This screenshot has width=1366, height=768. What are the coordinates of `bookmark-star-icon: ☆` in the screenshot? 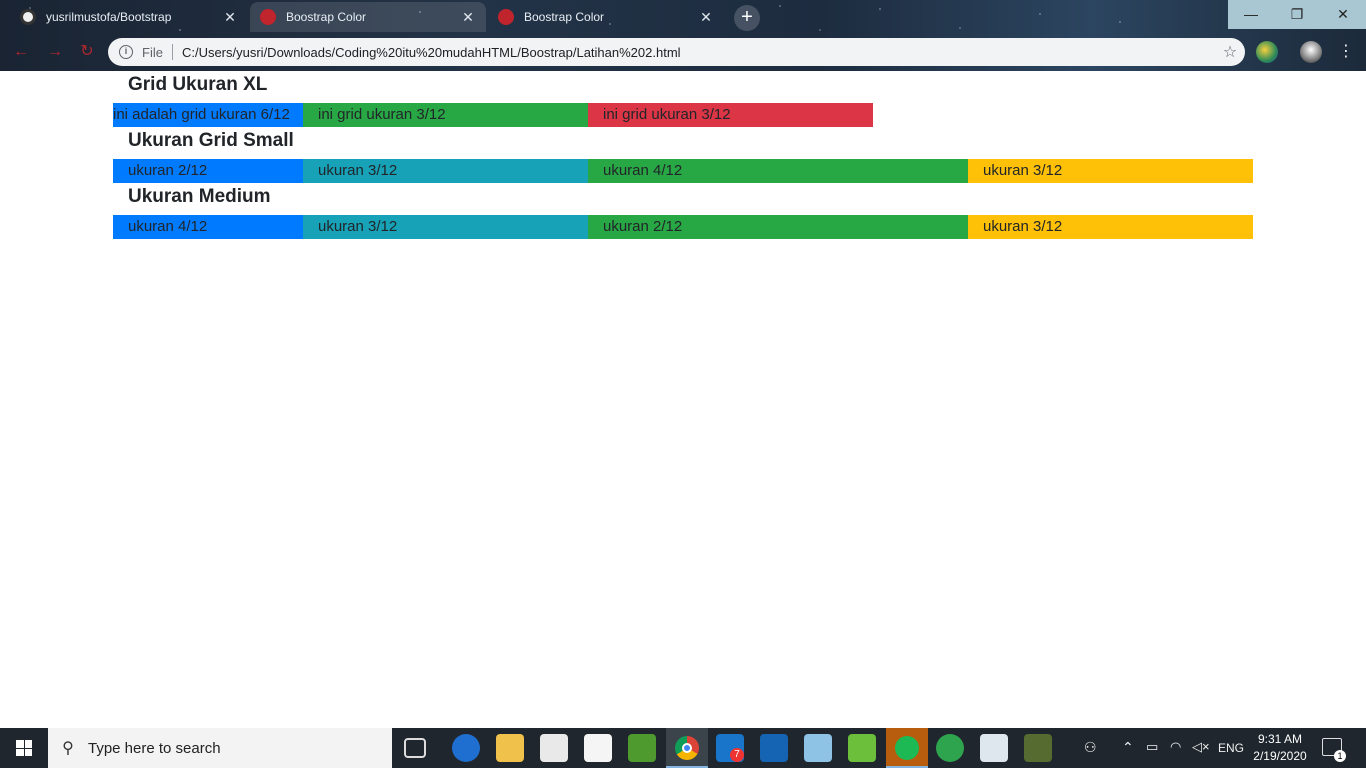 It's located at (1230, 52).